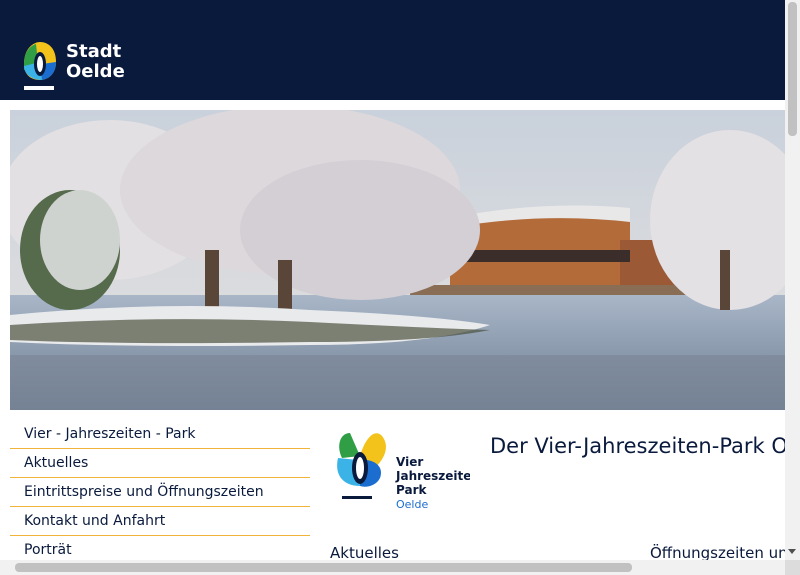  Describe the element at coordinates (432, 476) in the screenshot. I see `park-logo-line2: Jahreszeiten` at that location.